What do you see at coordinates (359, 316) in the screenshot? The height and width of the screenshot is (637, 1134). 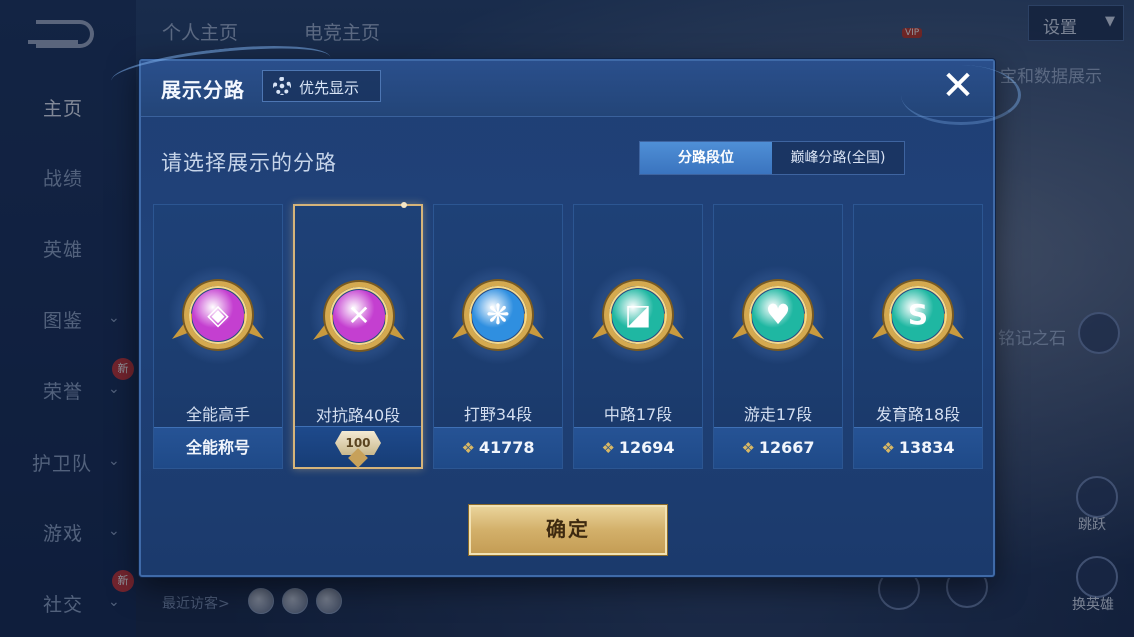 I see `clash-lane-emblem-icon: ✕` at bounding box center [359, 316].